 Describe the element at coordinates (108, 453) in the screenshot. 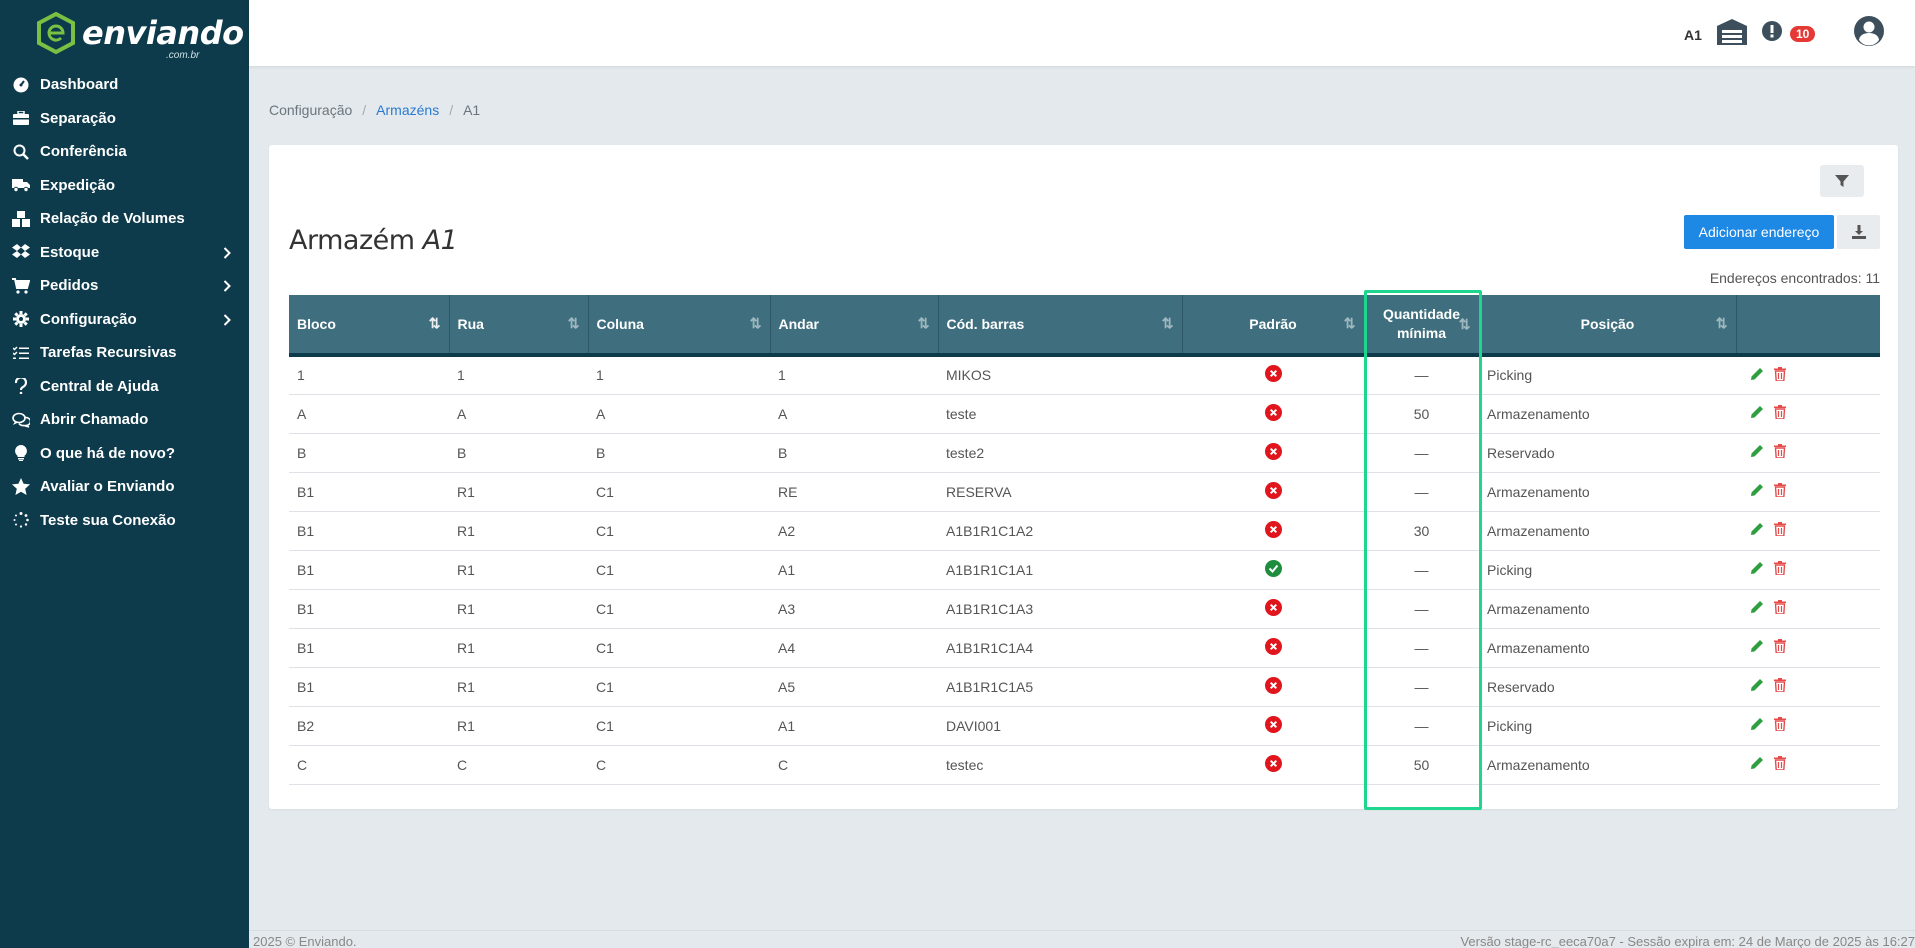

I see `sidebar-item-label: O que há de novo?` at that location.